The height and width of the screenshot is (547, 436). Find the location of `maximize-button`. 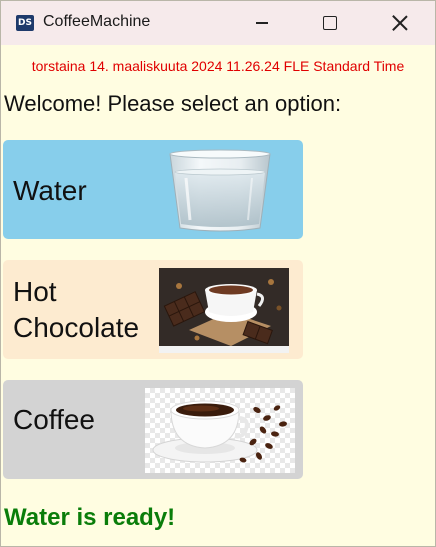

maximize-button is located at coordinates (330, 23).